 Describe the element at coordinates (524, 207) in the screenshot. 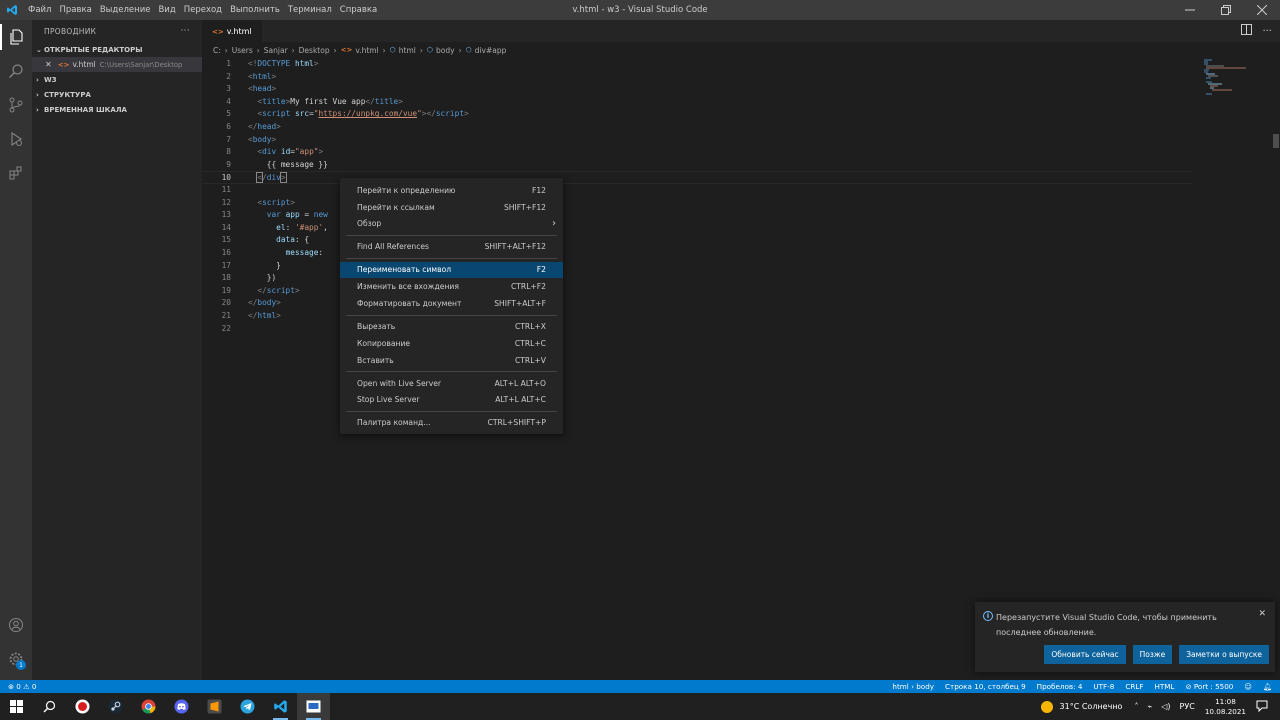

I see `menu-item-shortcut: SHIFT+F12` at that location.